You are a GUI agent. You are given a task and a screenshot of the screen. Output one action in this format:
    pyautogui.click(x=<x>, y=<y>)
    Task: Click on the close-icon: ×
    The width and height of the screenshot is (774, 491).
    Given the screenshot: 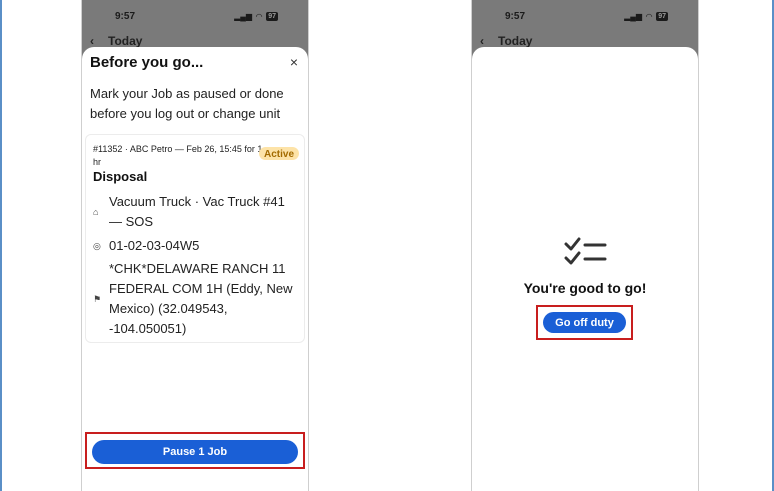 What is the action you would take?
    pyautogui.click(x=294, y=62)
    